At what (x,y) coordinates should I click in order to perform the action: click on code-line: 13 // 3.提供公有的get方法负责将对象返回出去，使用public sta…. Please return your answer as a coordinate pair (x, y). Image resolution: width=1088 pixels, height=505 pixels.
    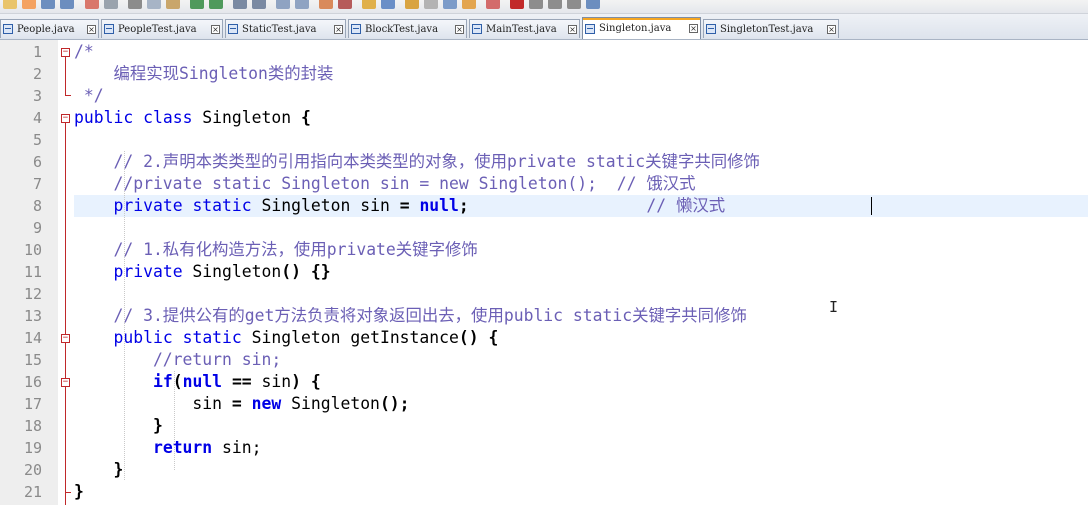
    Looking at the image, I should click on (544, 316).